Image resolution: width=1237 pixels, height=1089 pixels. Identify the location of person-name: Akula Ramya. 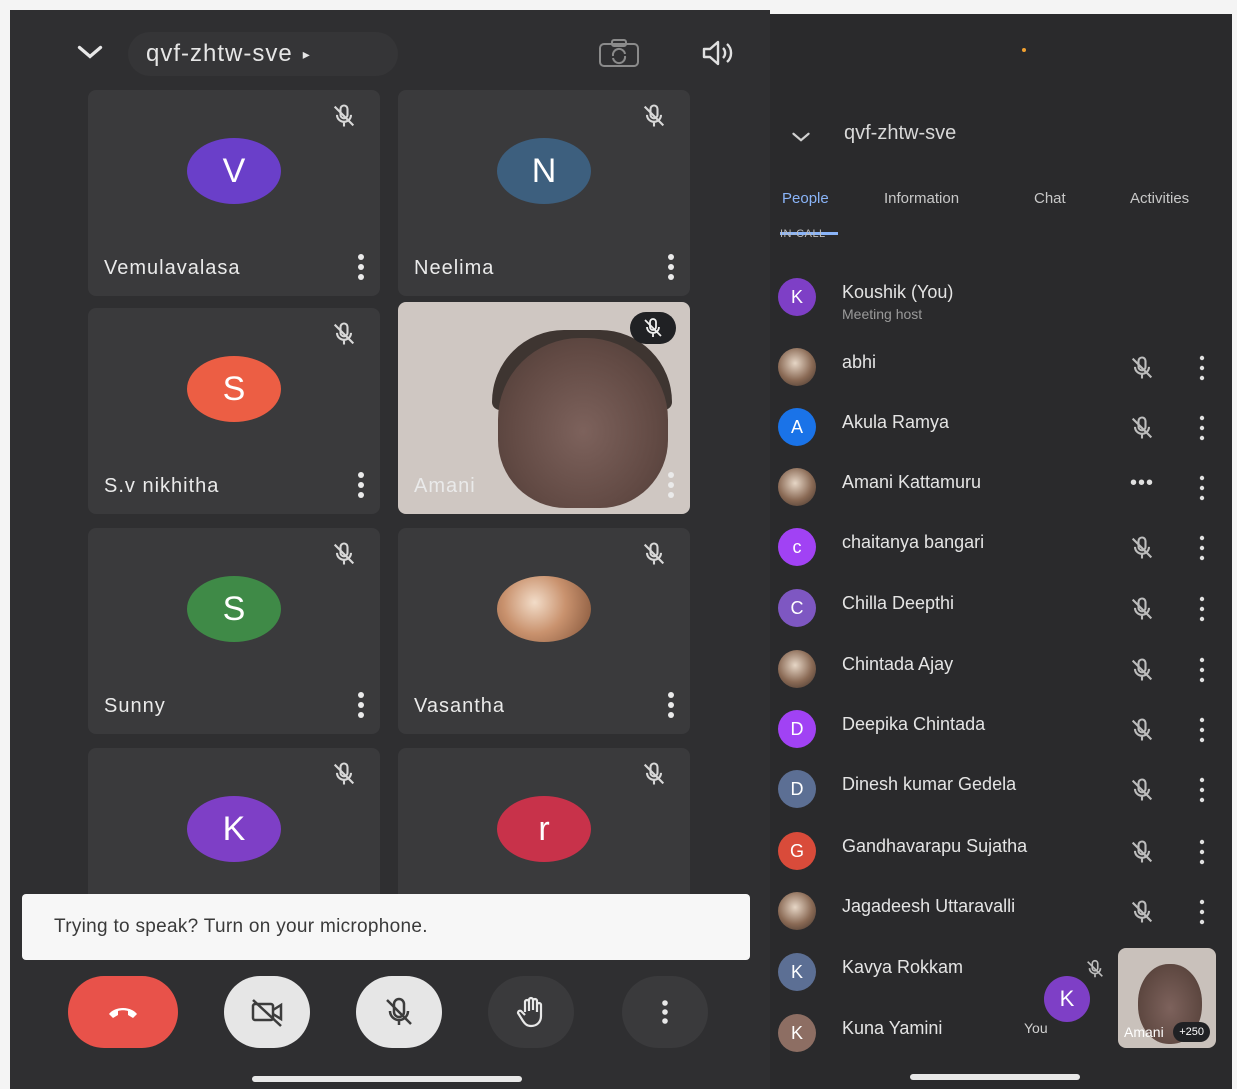
(896, 422).